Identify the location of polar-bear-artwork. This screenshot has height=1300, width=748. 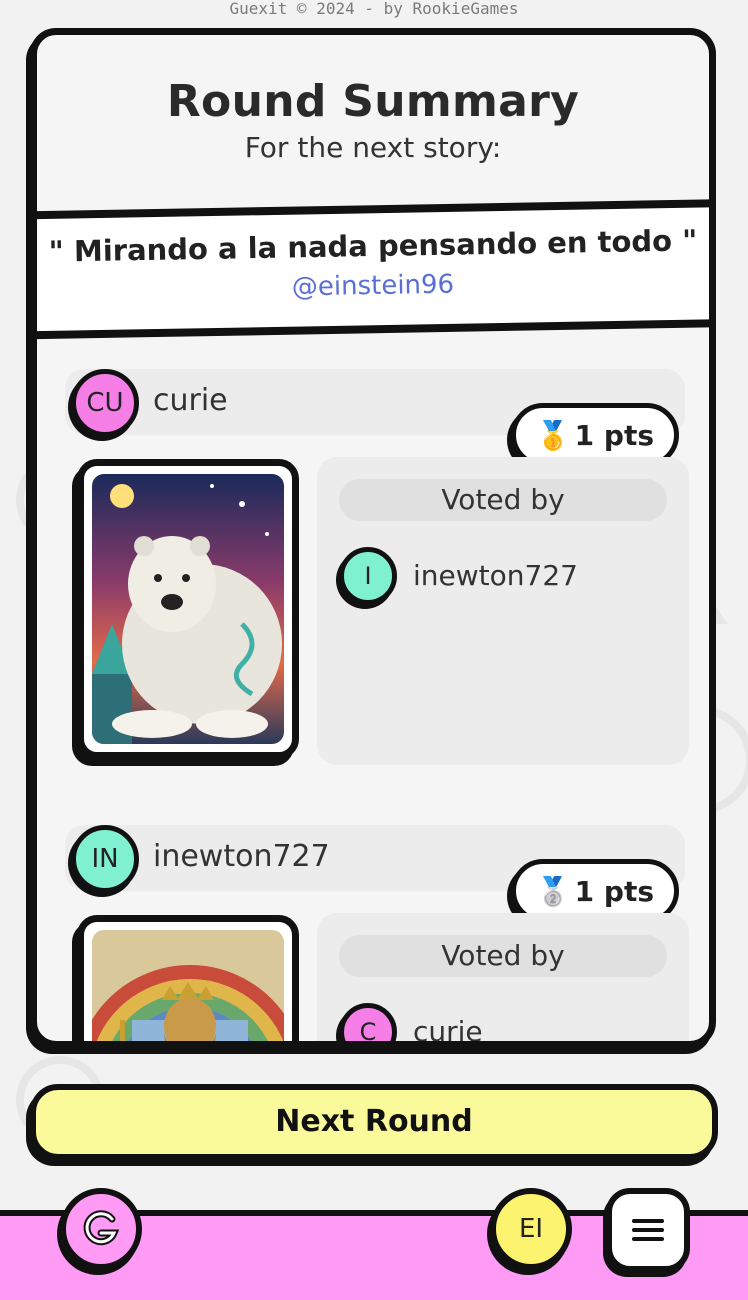
(188, 609).